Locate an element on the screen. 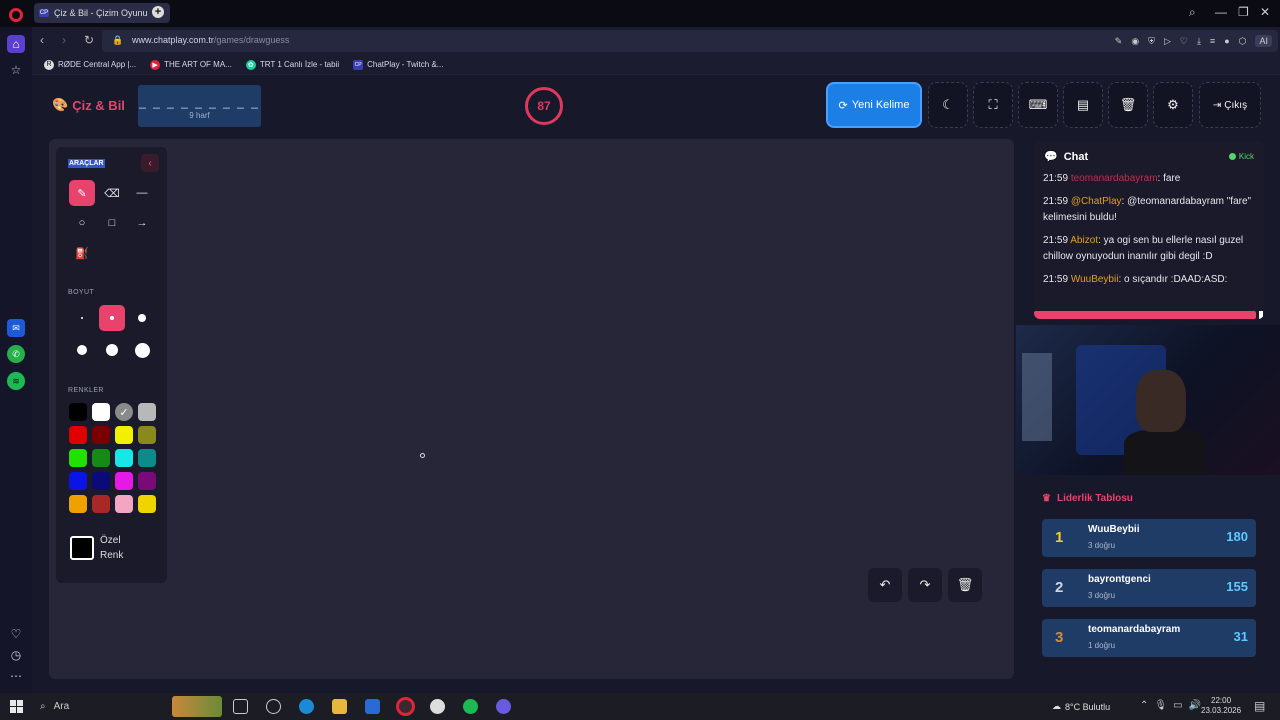 The image size is (1280, 720). chrome-icon is located at coordinates (273, 706).